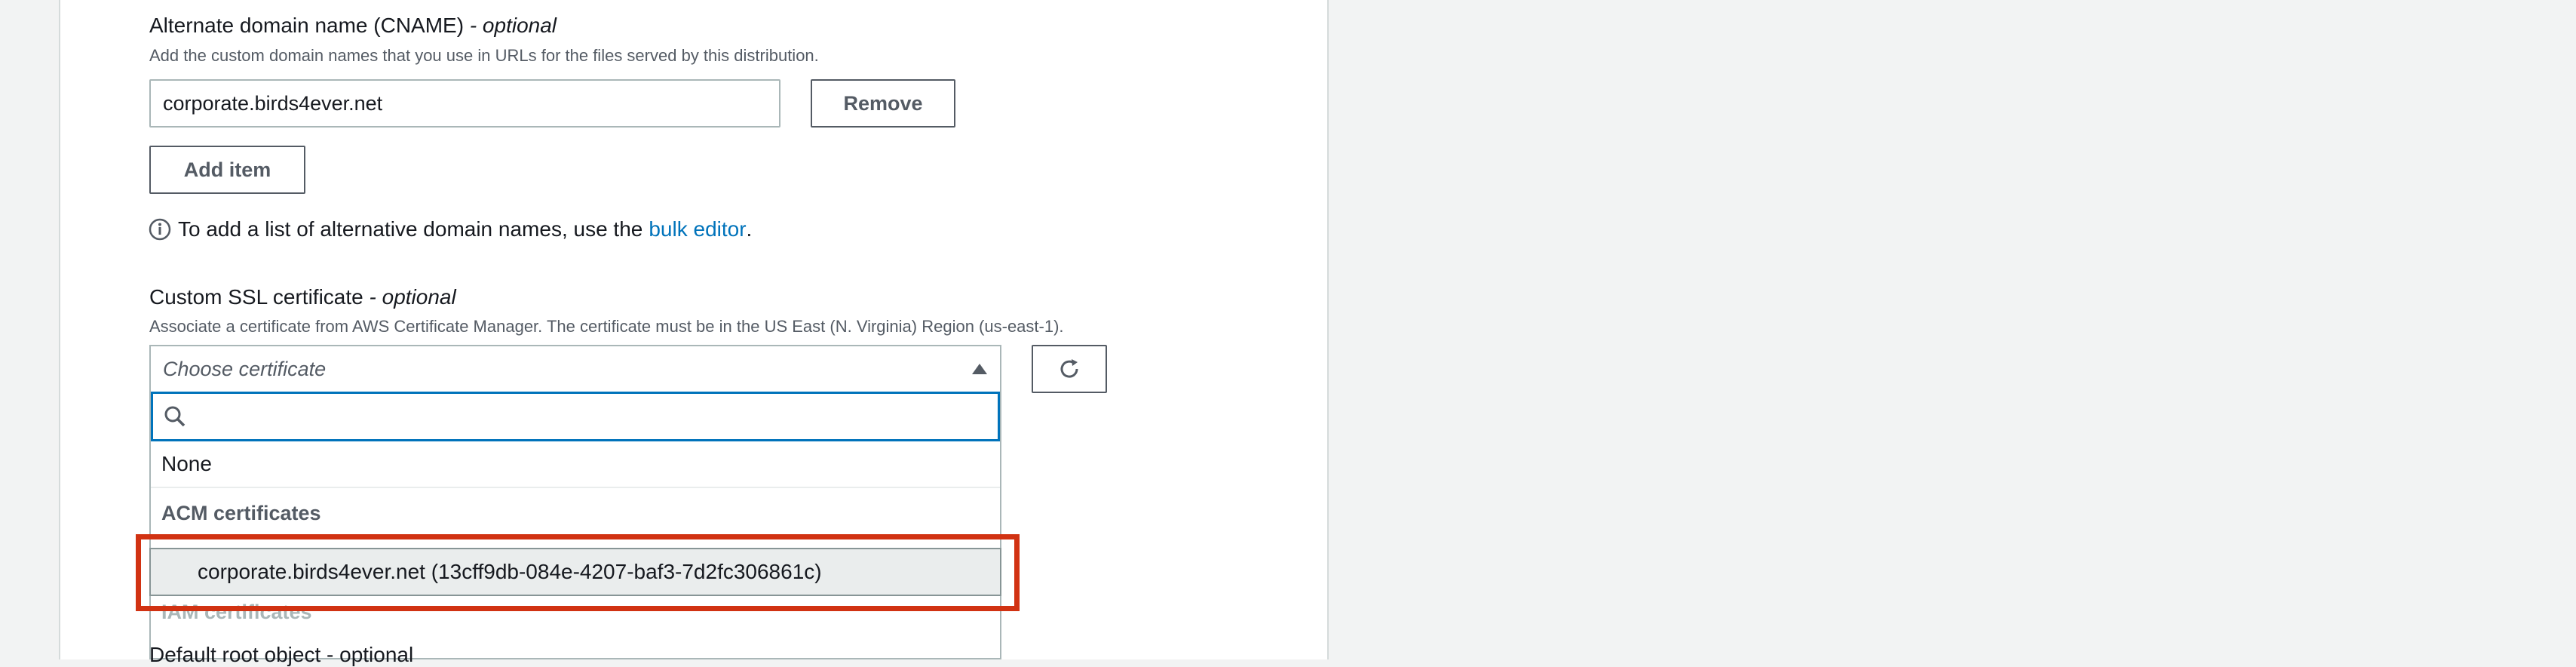 The width and height of the screenshot is (2576, 667). Describe the element at coordinates (241, 512) in the screenshot. I see `group-acm-certificates: ACM certificates` at that location.